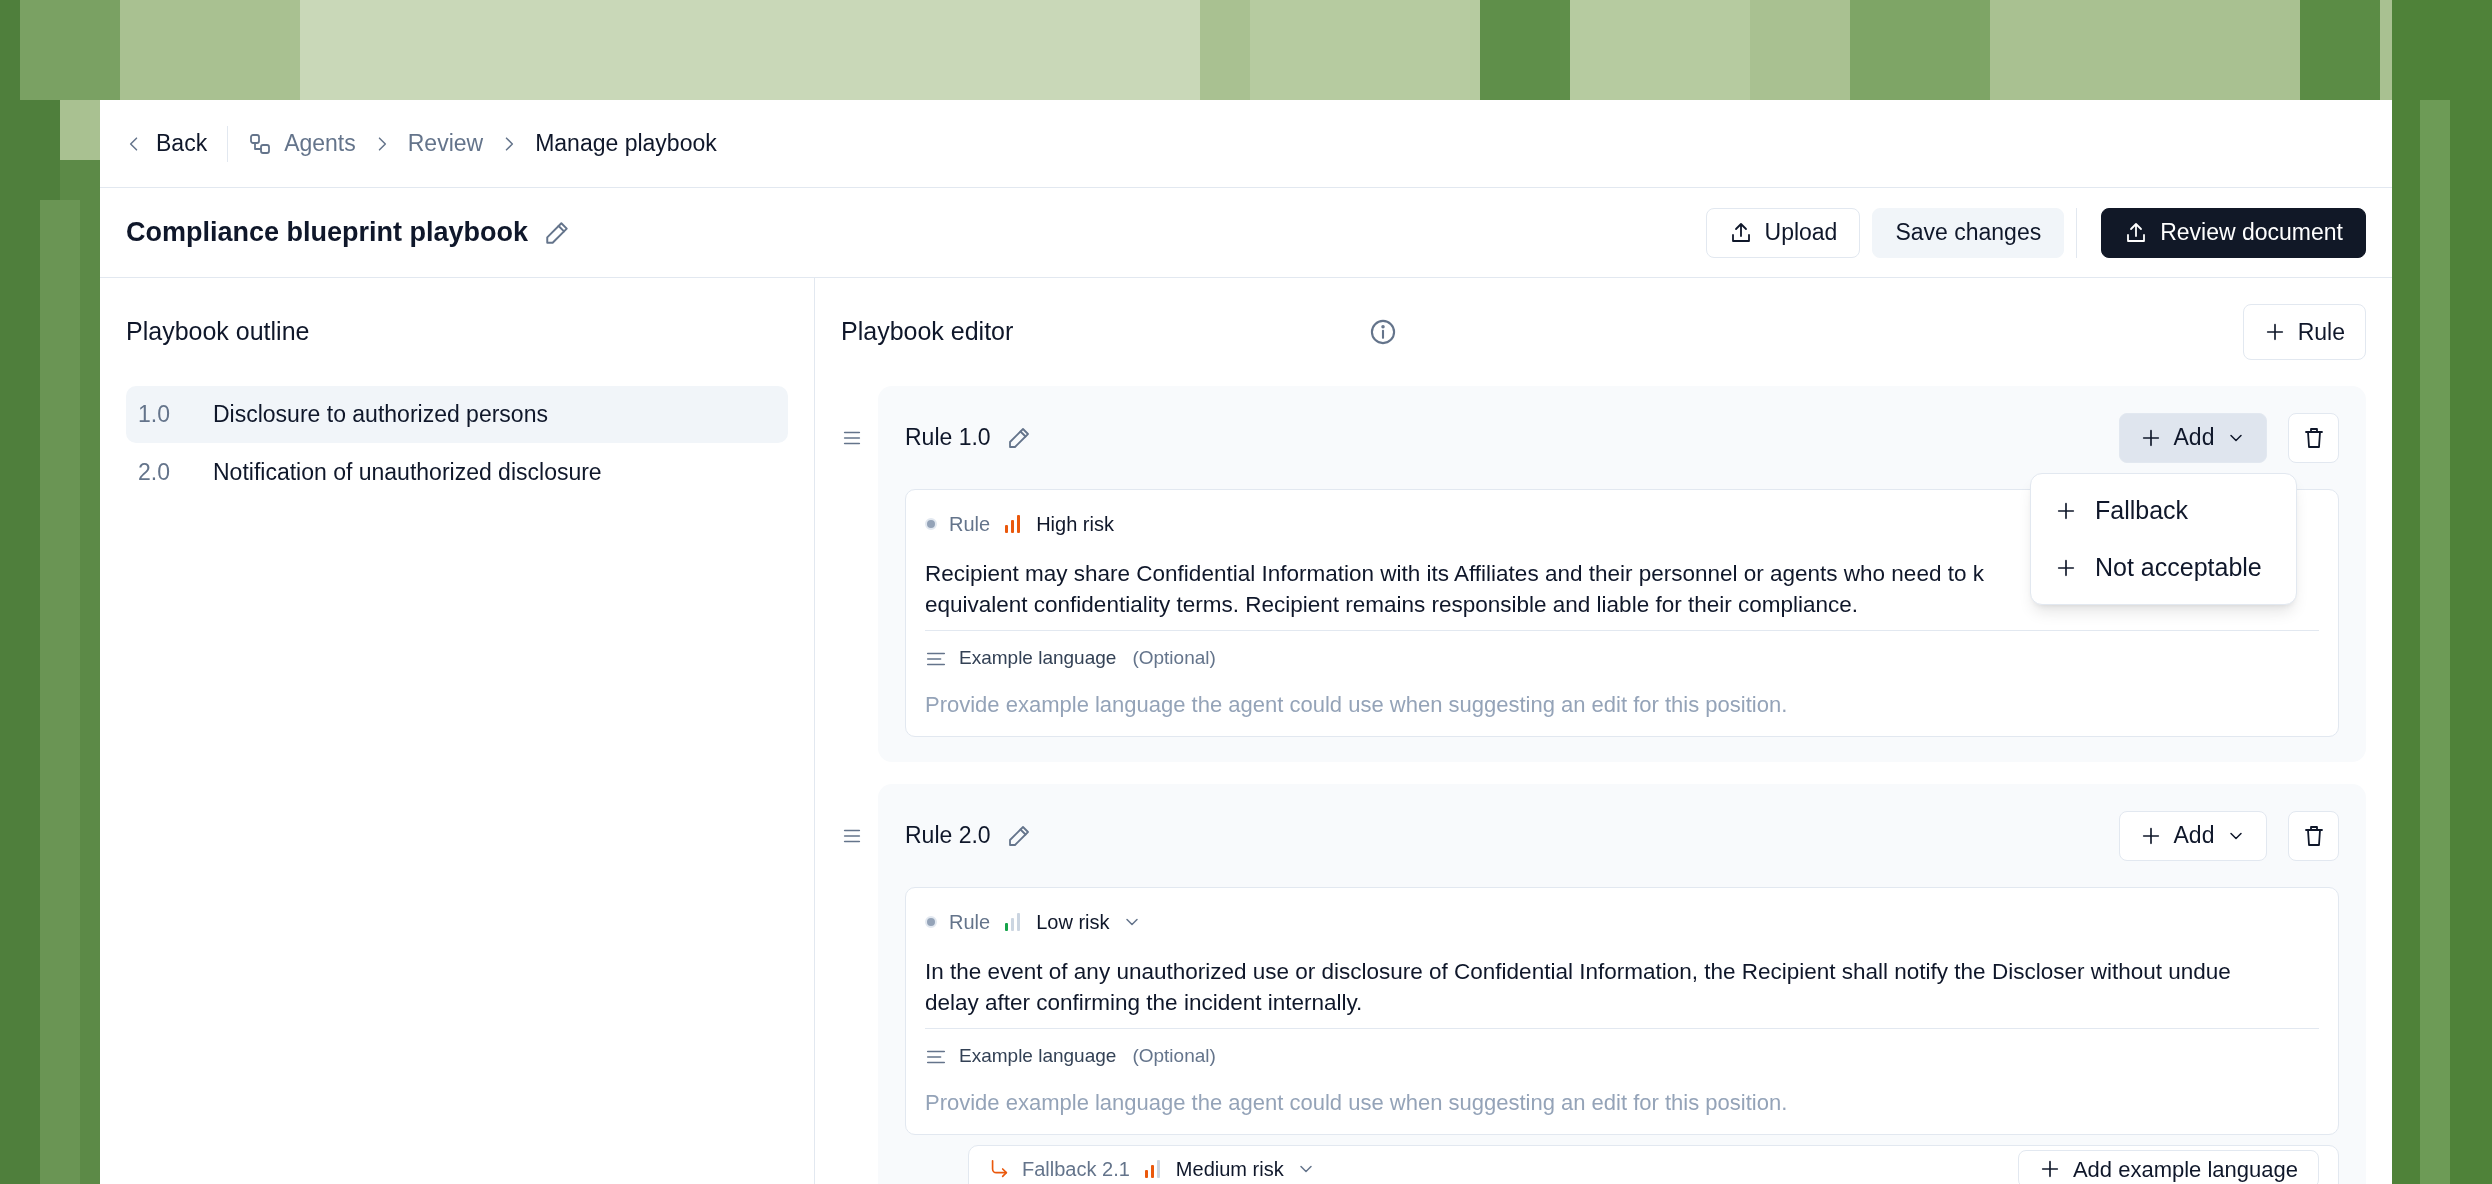 The image size is (2492, 1184). Describe the element at coordinates (2168, 1167) in the screenshot. I see `add-example-button: Add example language` at that location.